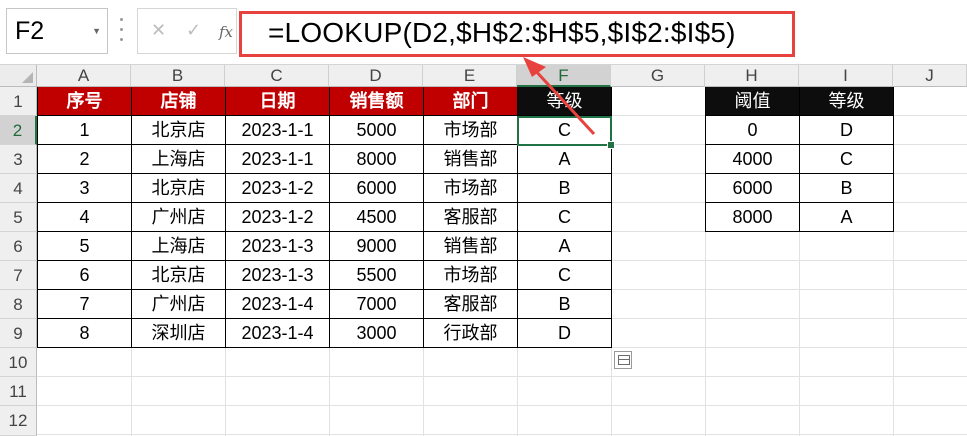 This screenshot has width=967, height=436. Describe the element at coordinates (847, 188) in the screenshot. I see `lookup-cell-grade: B` at that location.